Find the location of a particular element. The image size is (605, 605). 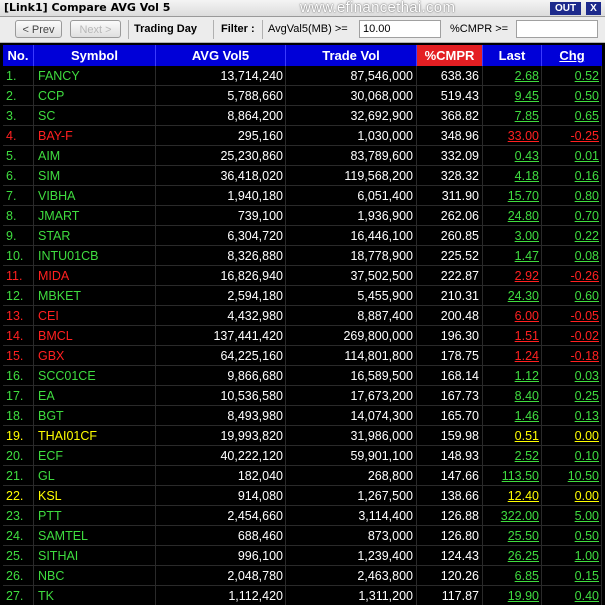

table-row: 4. BAY-F 295,160 1,030,000 348.96 33.00 -0.25 is located at coordinates (302, 136).